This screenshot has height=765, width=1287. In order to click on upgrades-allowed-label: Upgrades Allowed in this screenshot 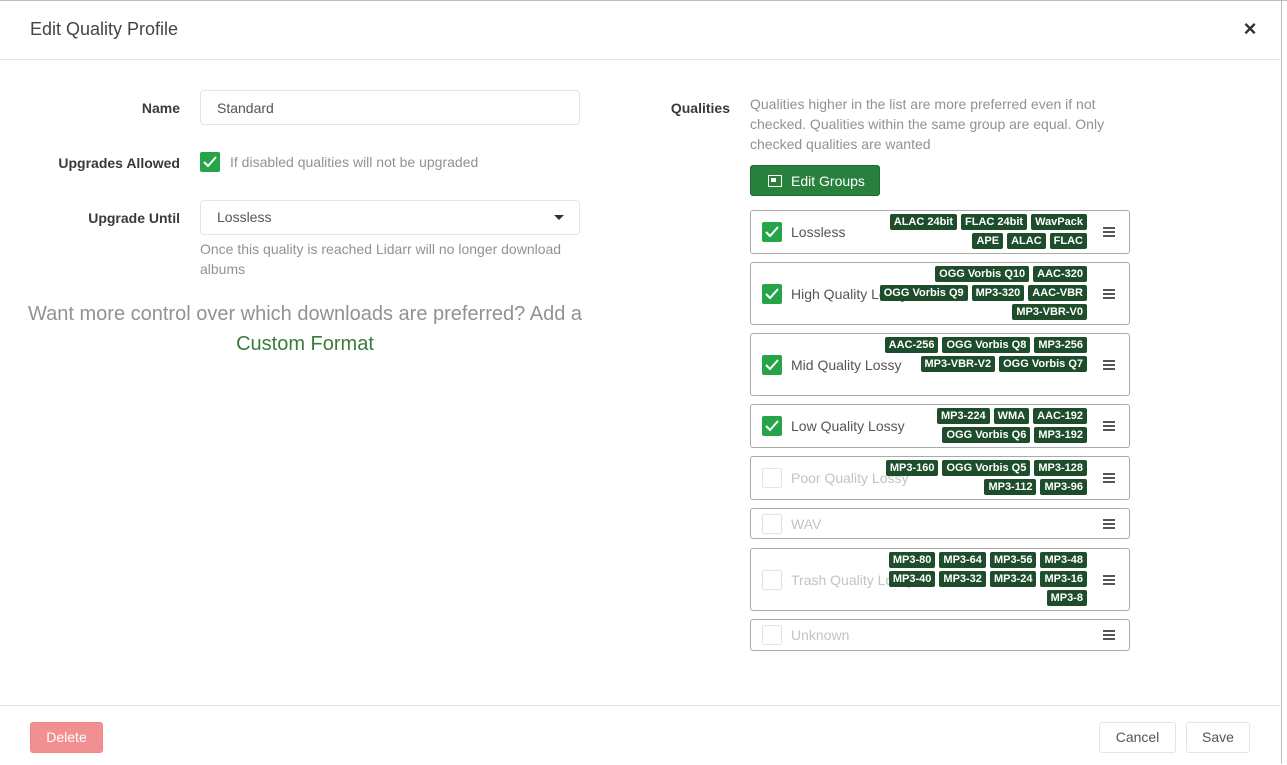, I will do `click(119, 163)`.